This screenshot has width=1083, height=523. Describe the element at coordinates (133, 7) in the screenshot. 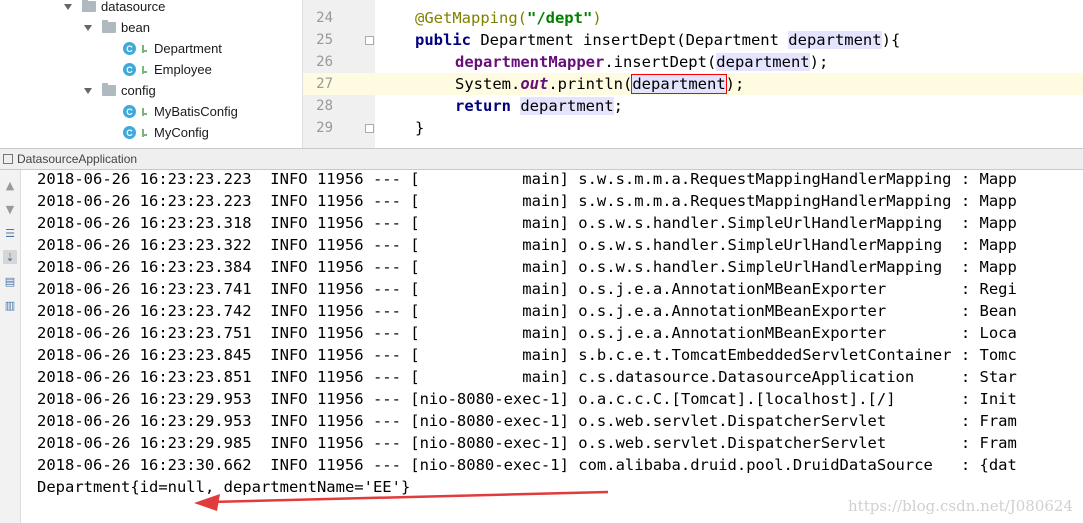

I see `tree-label: datasource` at that location.